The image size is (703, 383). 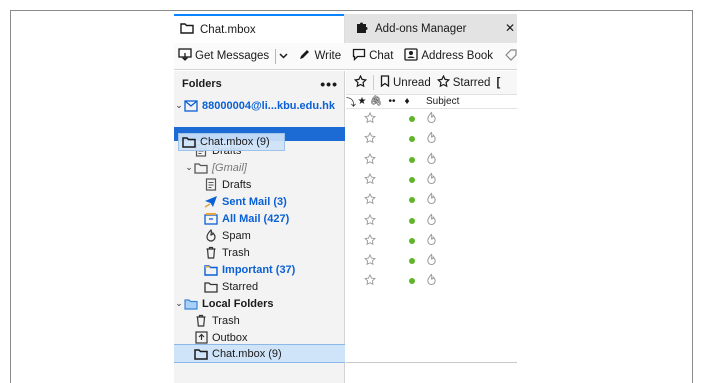 I want to click on starred-filter-button: Starred, so click(x=463, y=82).